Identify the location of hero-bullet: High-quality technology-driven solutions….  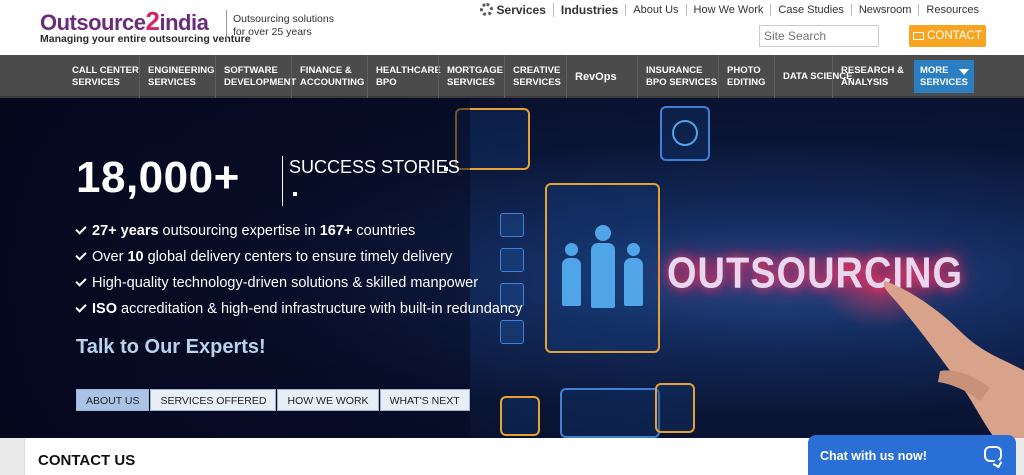
(298, 285).